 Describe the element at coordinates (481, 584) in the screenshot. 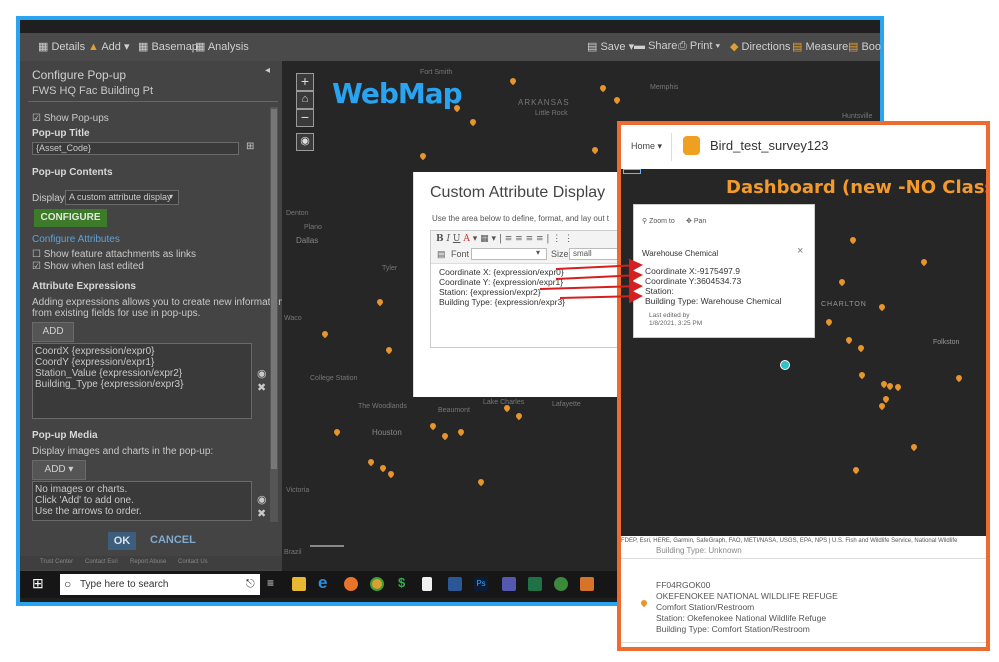

I see `photoshop-icon: Ps` at that location.